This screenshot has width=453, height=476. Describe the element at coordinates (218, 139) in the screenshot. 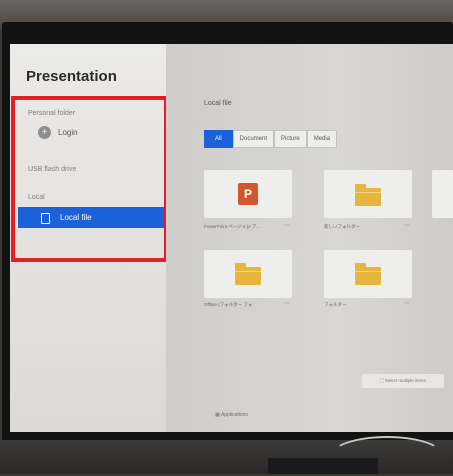

I see `filter-tab-all: All` at that location.